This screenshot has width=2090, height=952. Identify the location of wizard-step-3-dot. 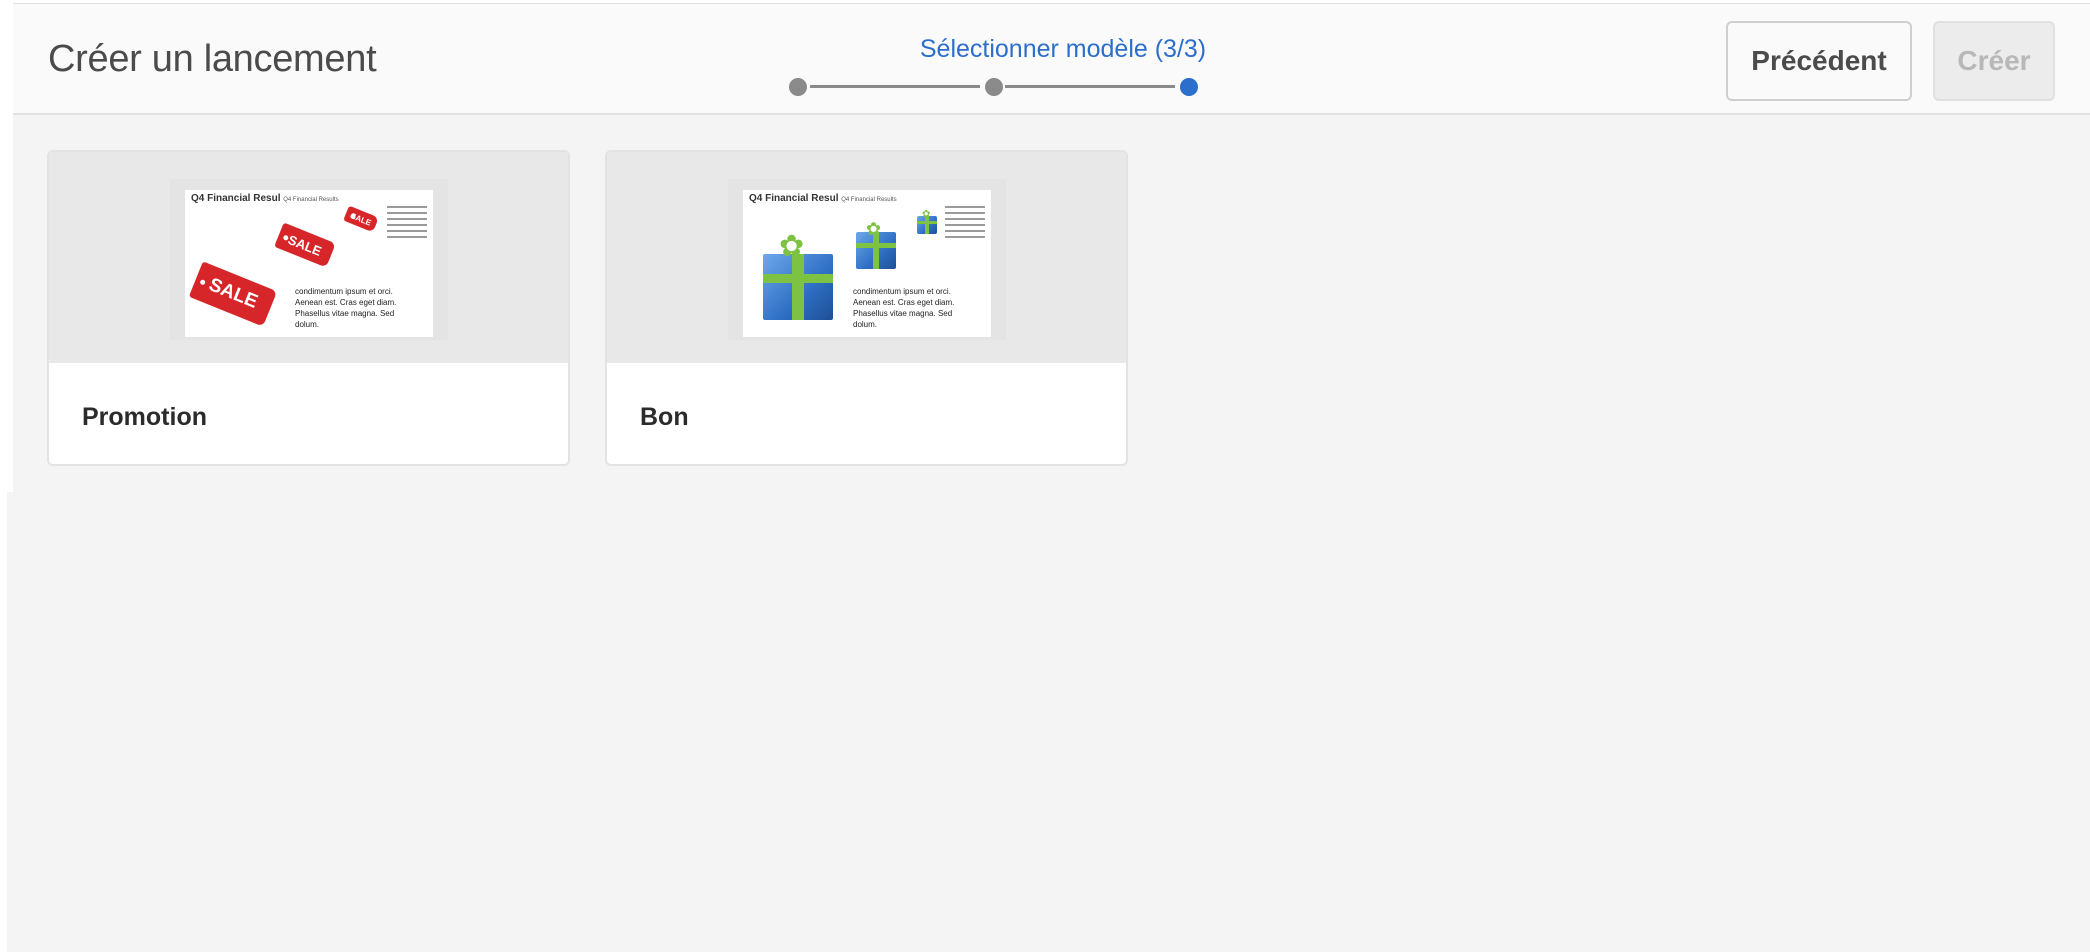
(1189, 87).